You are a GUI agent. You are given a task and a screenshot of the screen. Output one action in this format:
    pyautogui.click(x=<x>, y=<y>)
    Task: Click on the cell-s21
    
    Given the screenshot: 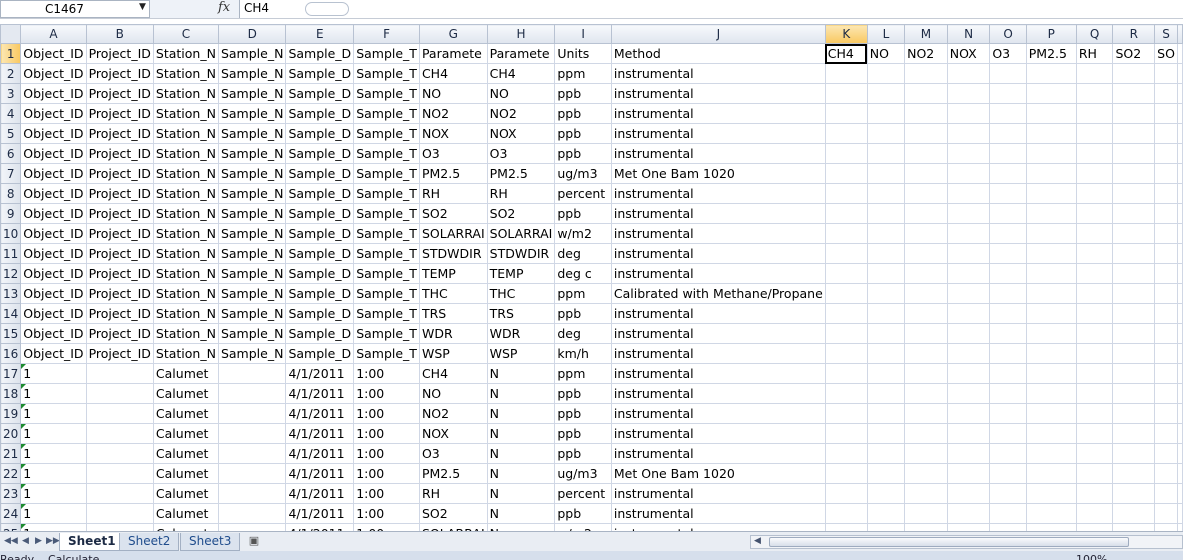 What is the action you would take?
    pyautogui.click(x=1166, y=453)
    